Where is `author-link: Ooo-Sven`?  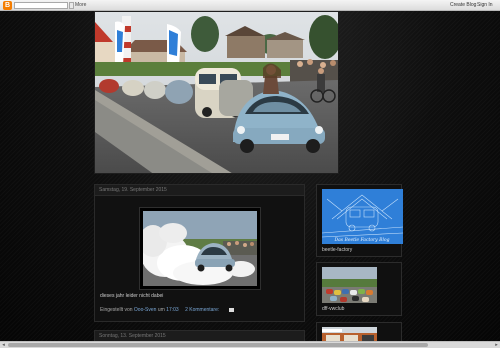 author-link: Ooo-Sven is located at coordinates (145, 310).